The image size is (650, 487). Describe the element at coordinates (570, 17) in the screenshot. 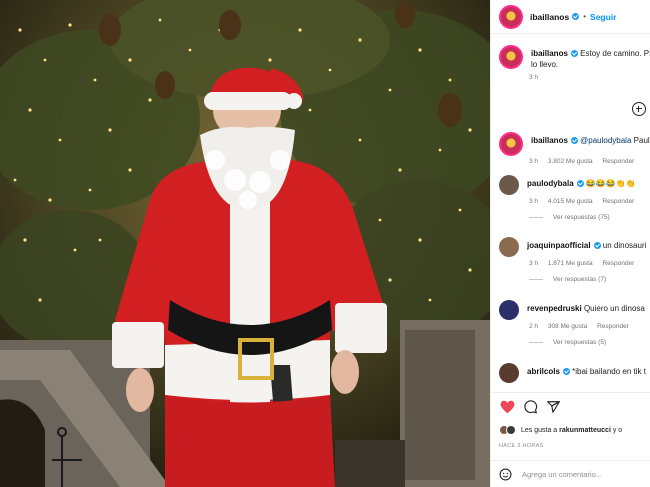

I see `post-header: ibaillanos • Seguir` at that location.